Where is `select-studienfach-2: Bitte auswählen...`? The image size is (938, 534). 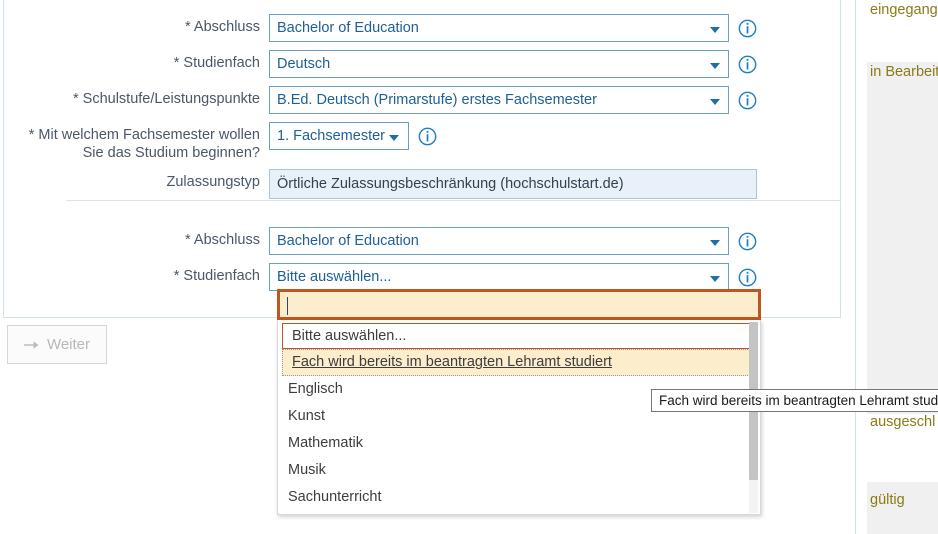
select-studienfach-2: Bitte auswählen... is located at coordinates (499, 277).